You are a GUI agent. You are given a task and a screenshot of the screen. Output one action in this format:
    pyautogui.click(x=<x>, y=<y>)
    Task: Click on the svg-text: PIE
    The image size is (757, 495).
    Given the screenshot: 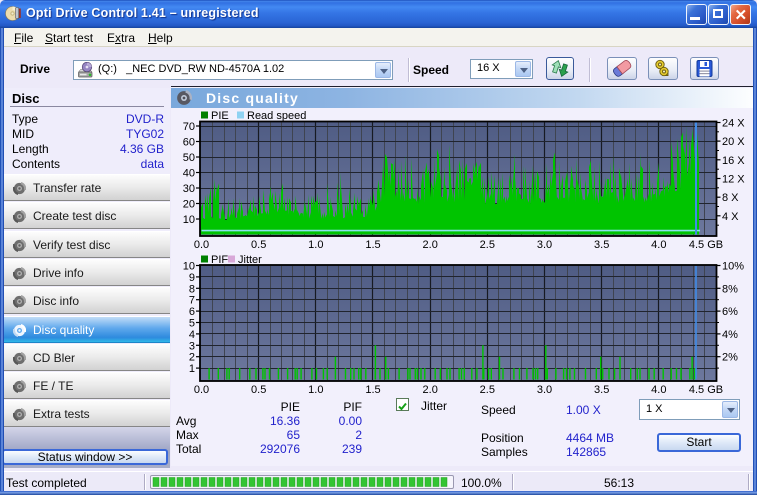 What is the action you would take?
    pyautogui.click(x=220, y=116)
    